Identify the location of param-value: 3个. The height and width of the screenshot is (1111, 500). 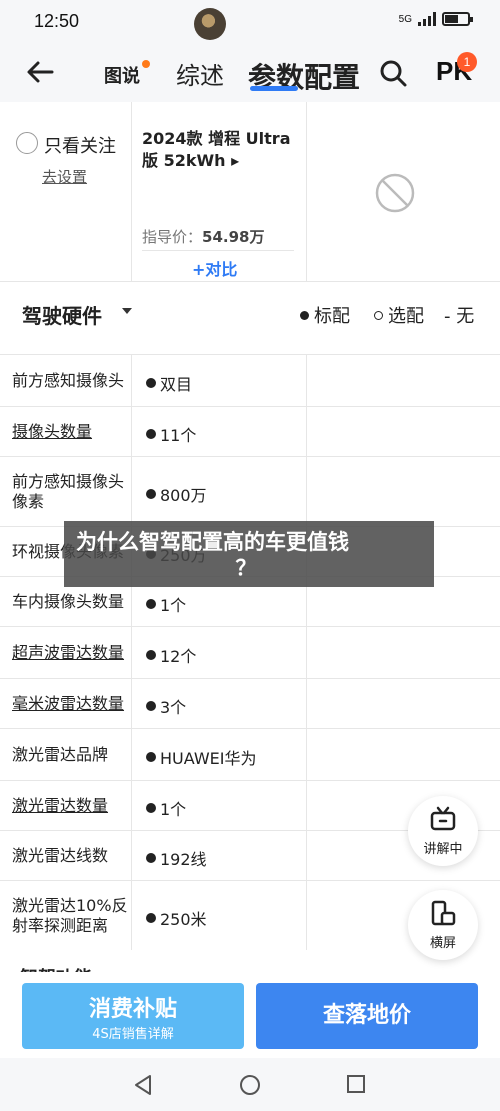
(166, 706).